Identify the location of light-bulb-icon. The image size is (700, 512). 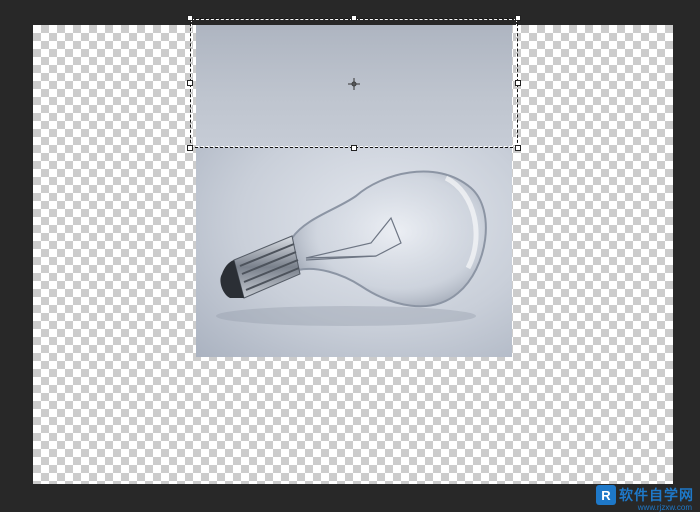
(351, 248).